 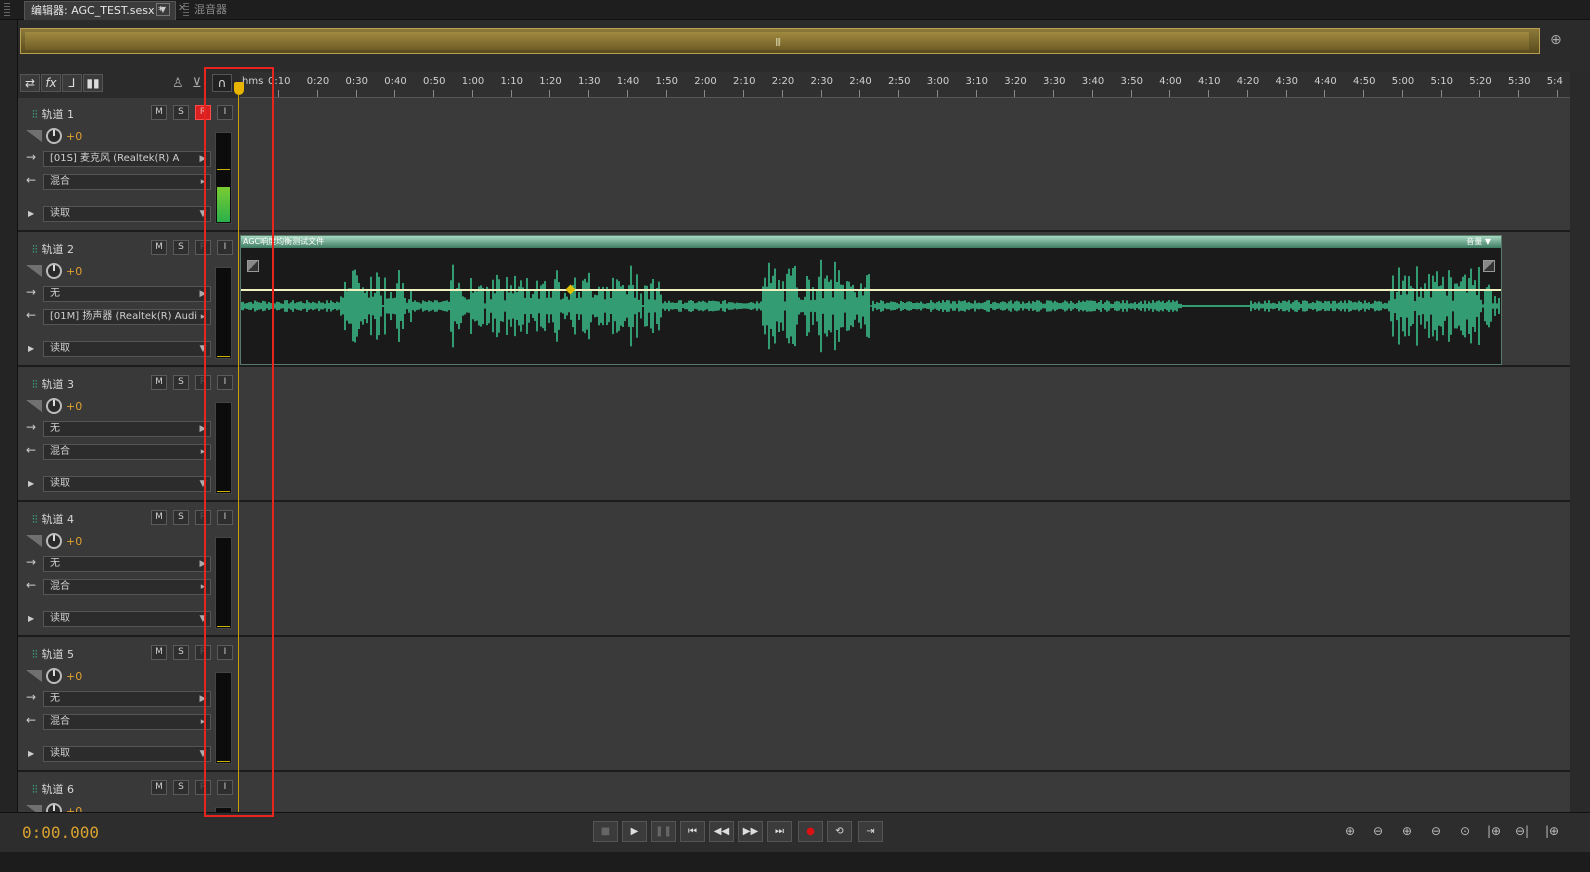 I want to click on loop-icon: ⟲, so click(x=839, y=831).